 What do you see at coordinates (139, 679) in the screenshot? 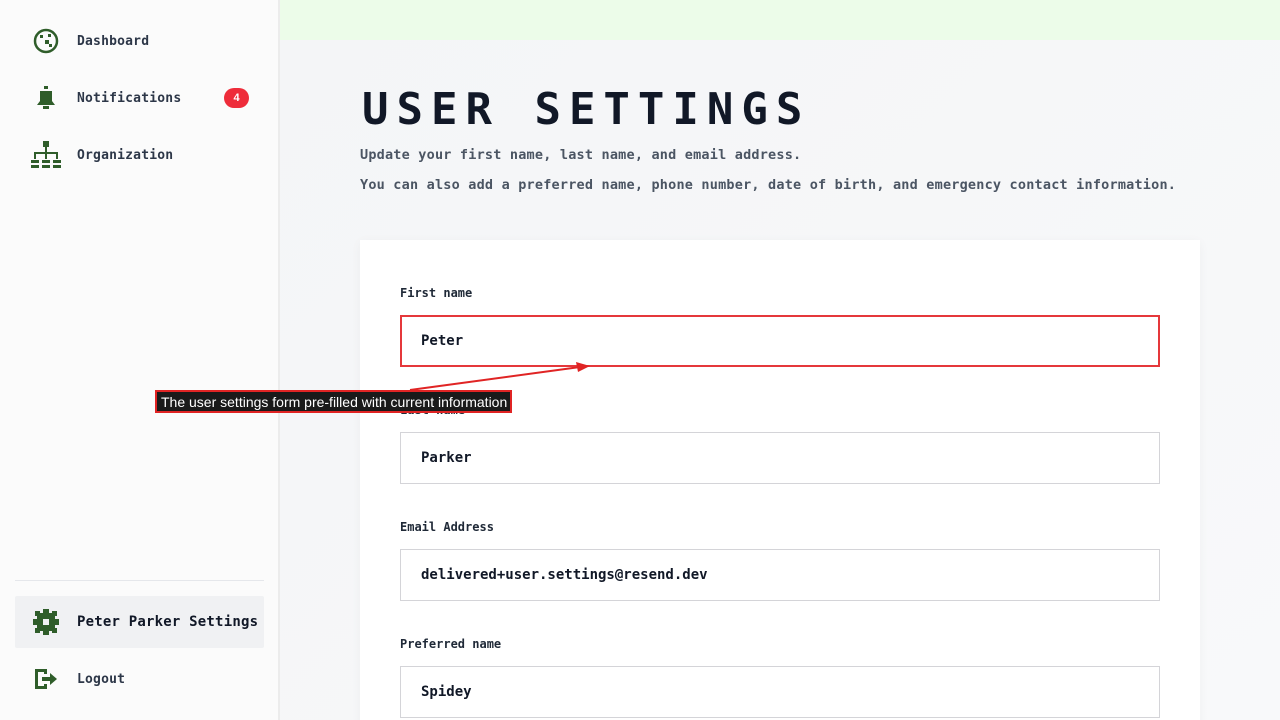
I see `sidebar-item-logout: Logout` at bounding box center [139, 679].